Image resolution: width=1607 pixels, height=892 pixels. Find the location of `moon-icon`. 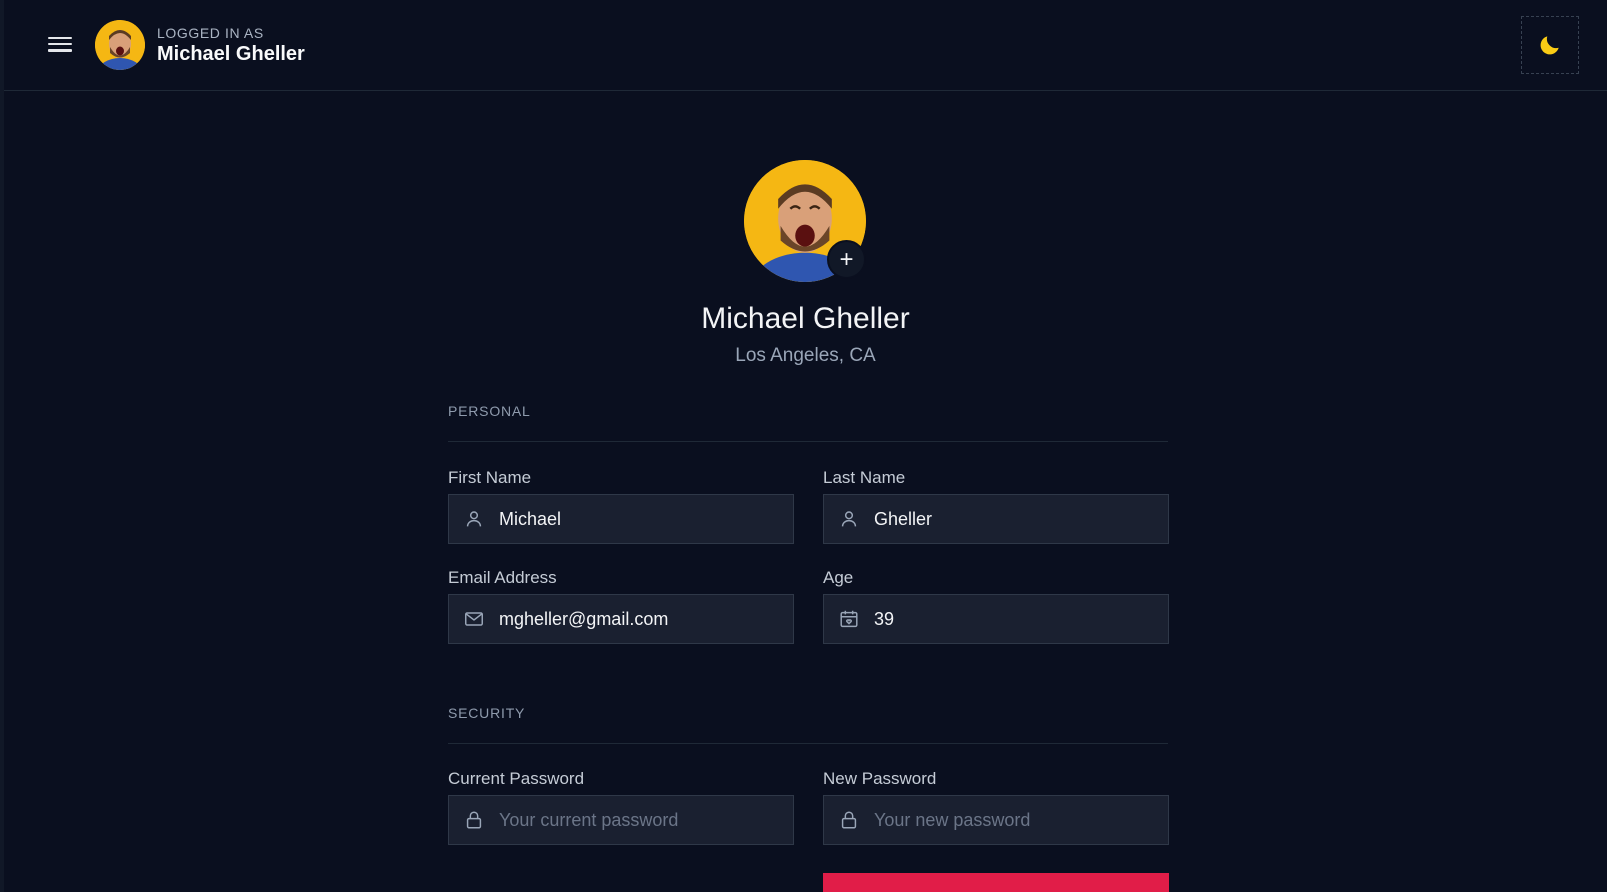

moon-icon is located at coordinates (1549, 45).